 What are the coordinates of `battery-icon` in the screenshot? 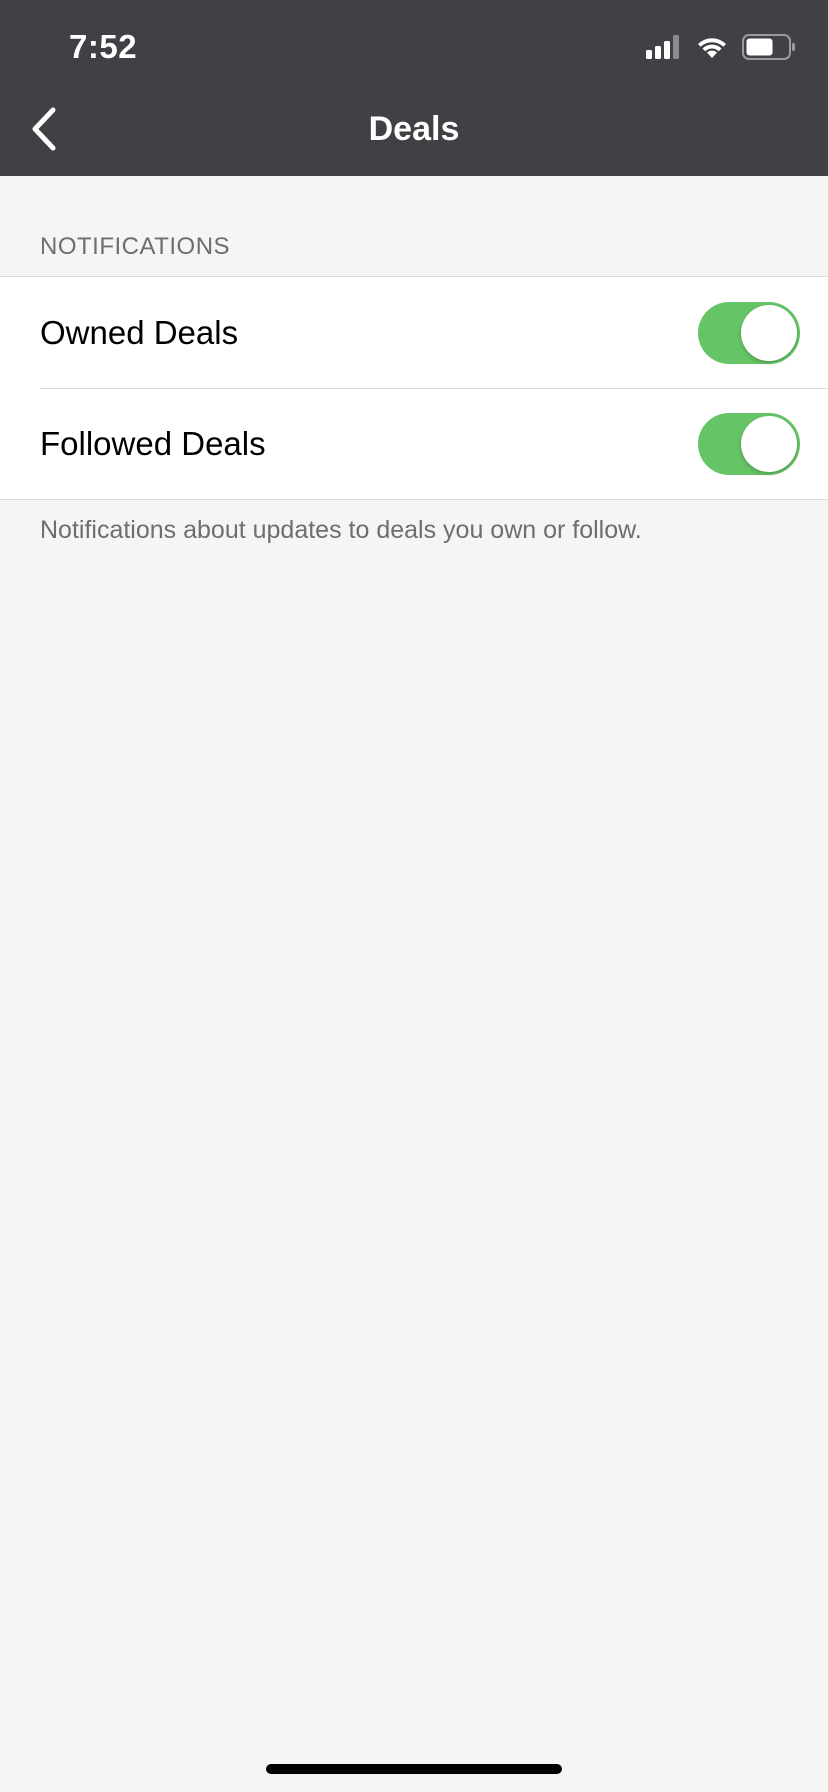 It's located at (769, 49).